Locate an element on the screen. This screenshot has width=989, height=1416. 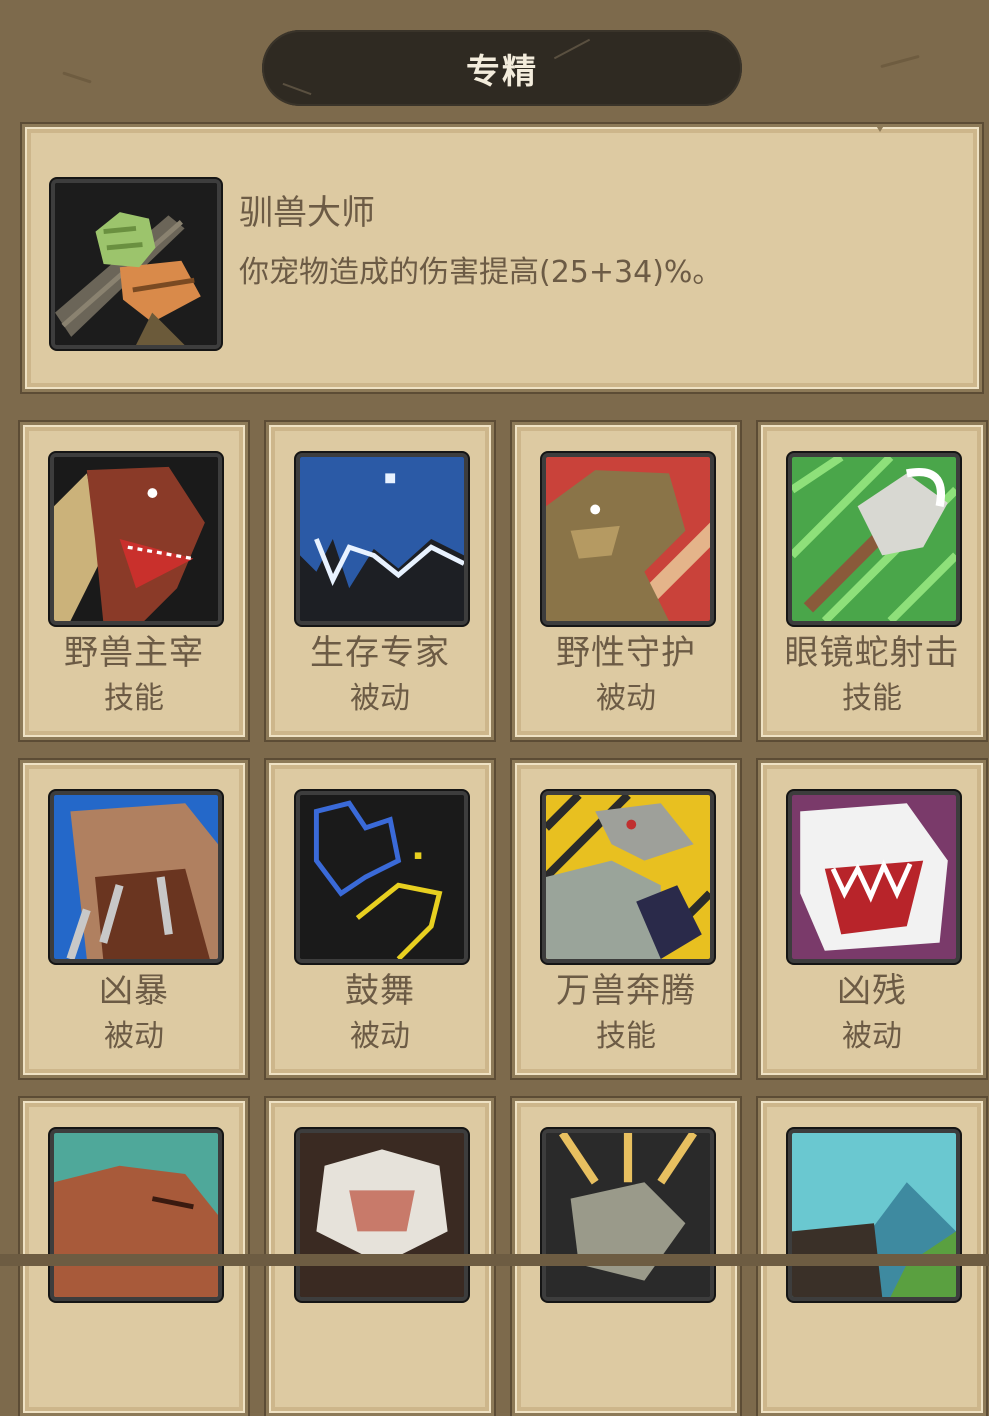
talent-card: 眼镜蛇射击 技能 is located at coordinates (872, 581).